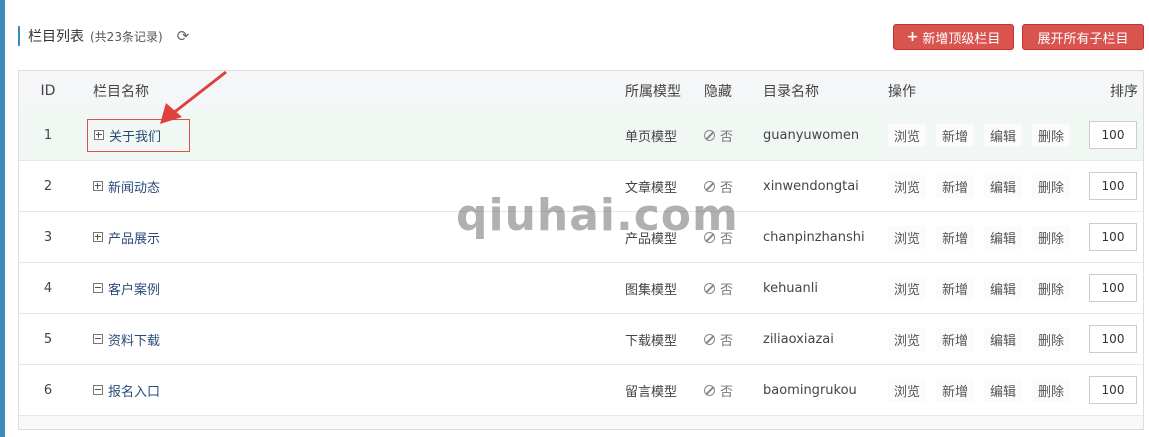 The image size is (1149, 437). Describe the element at coordinates (811, 186) in the screenshot. I see `row-dir: xinwendongtai` at that location.